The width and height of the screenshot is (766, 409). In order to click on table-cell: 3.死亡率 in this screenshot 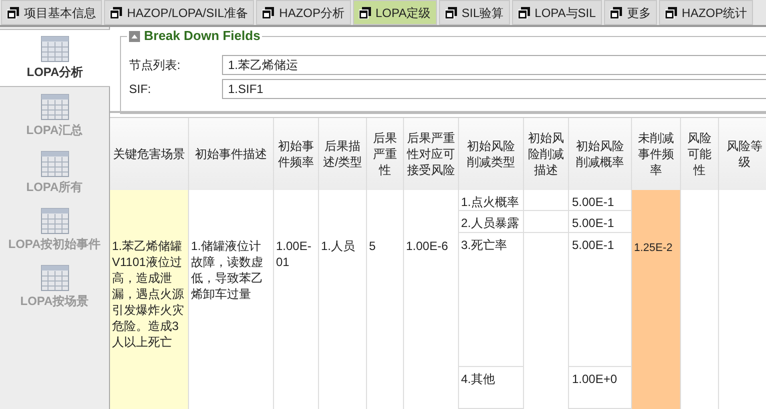, I will do `click(484, 245)`.